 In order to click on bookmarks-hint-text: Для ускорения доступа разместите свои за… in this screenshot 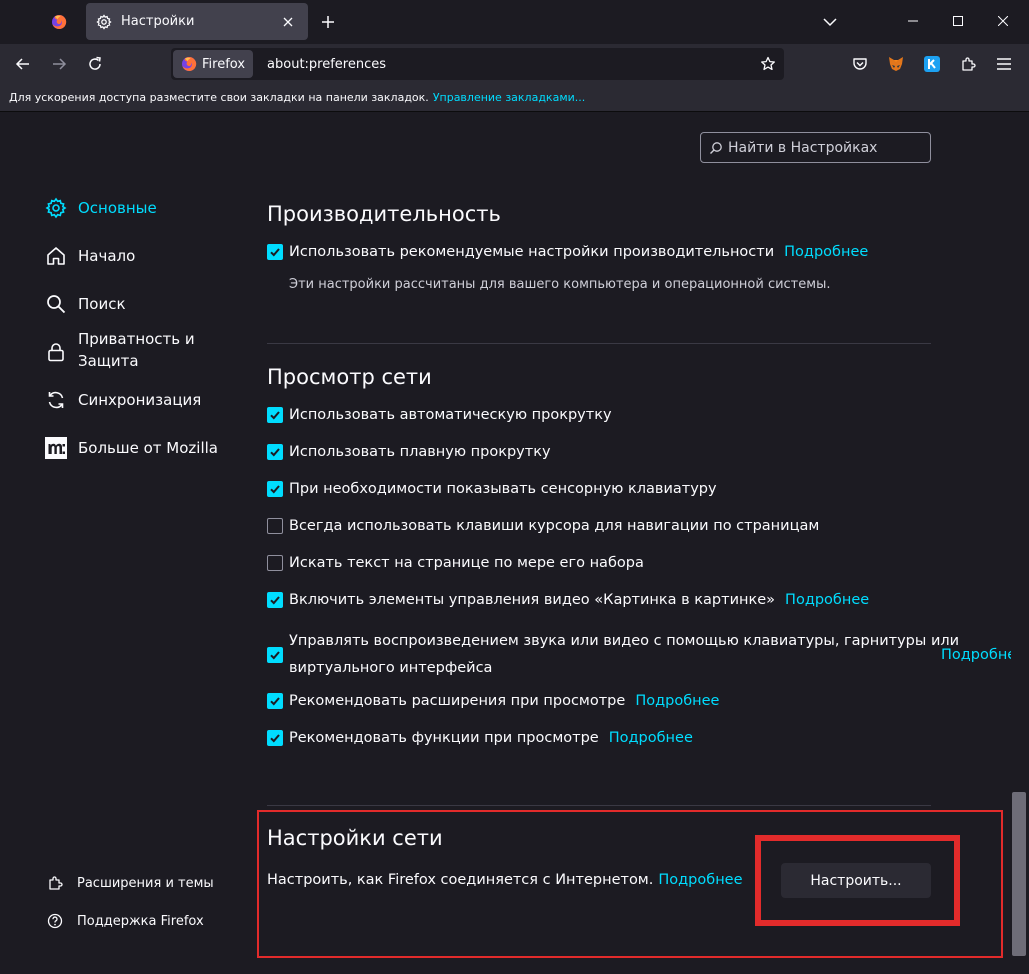, I will do `click(219, 97)`.